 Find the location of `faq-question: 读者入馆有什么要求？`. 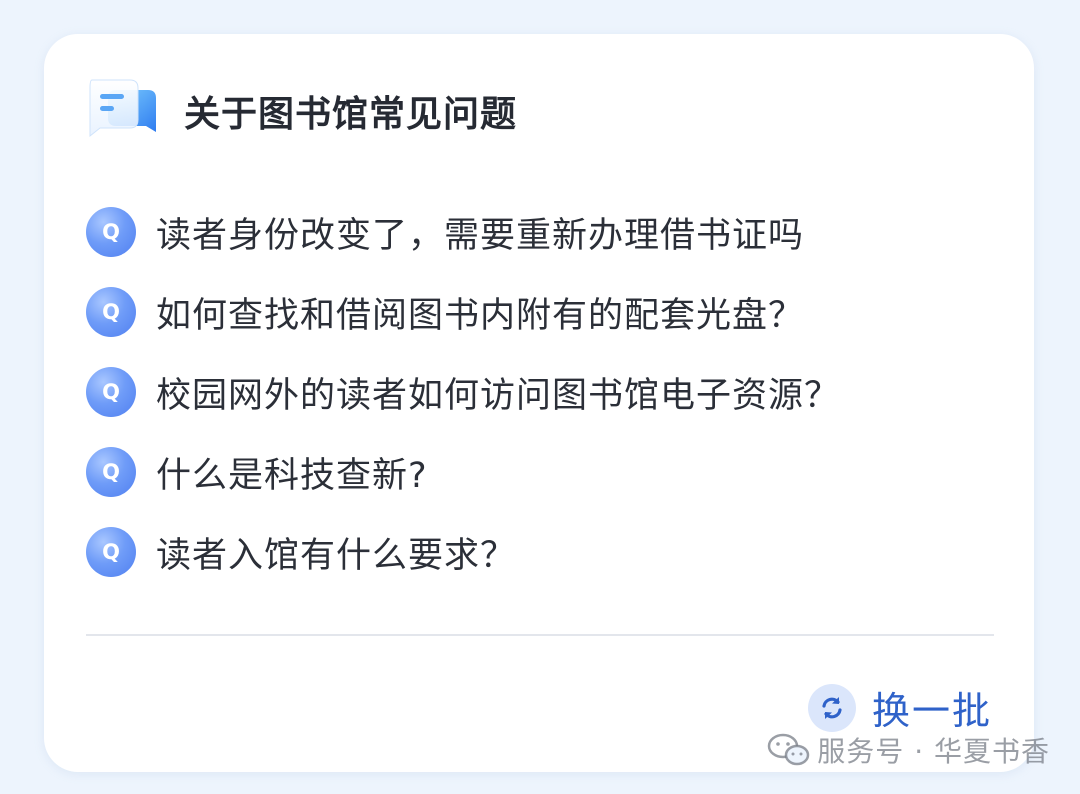

faq-question: 读者入馆有什么要求？ is located at coordinates (336, 555).